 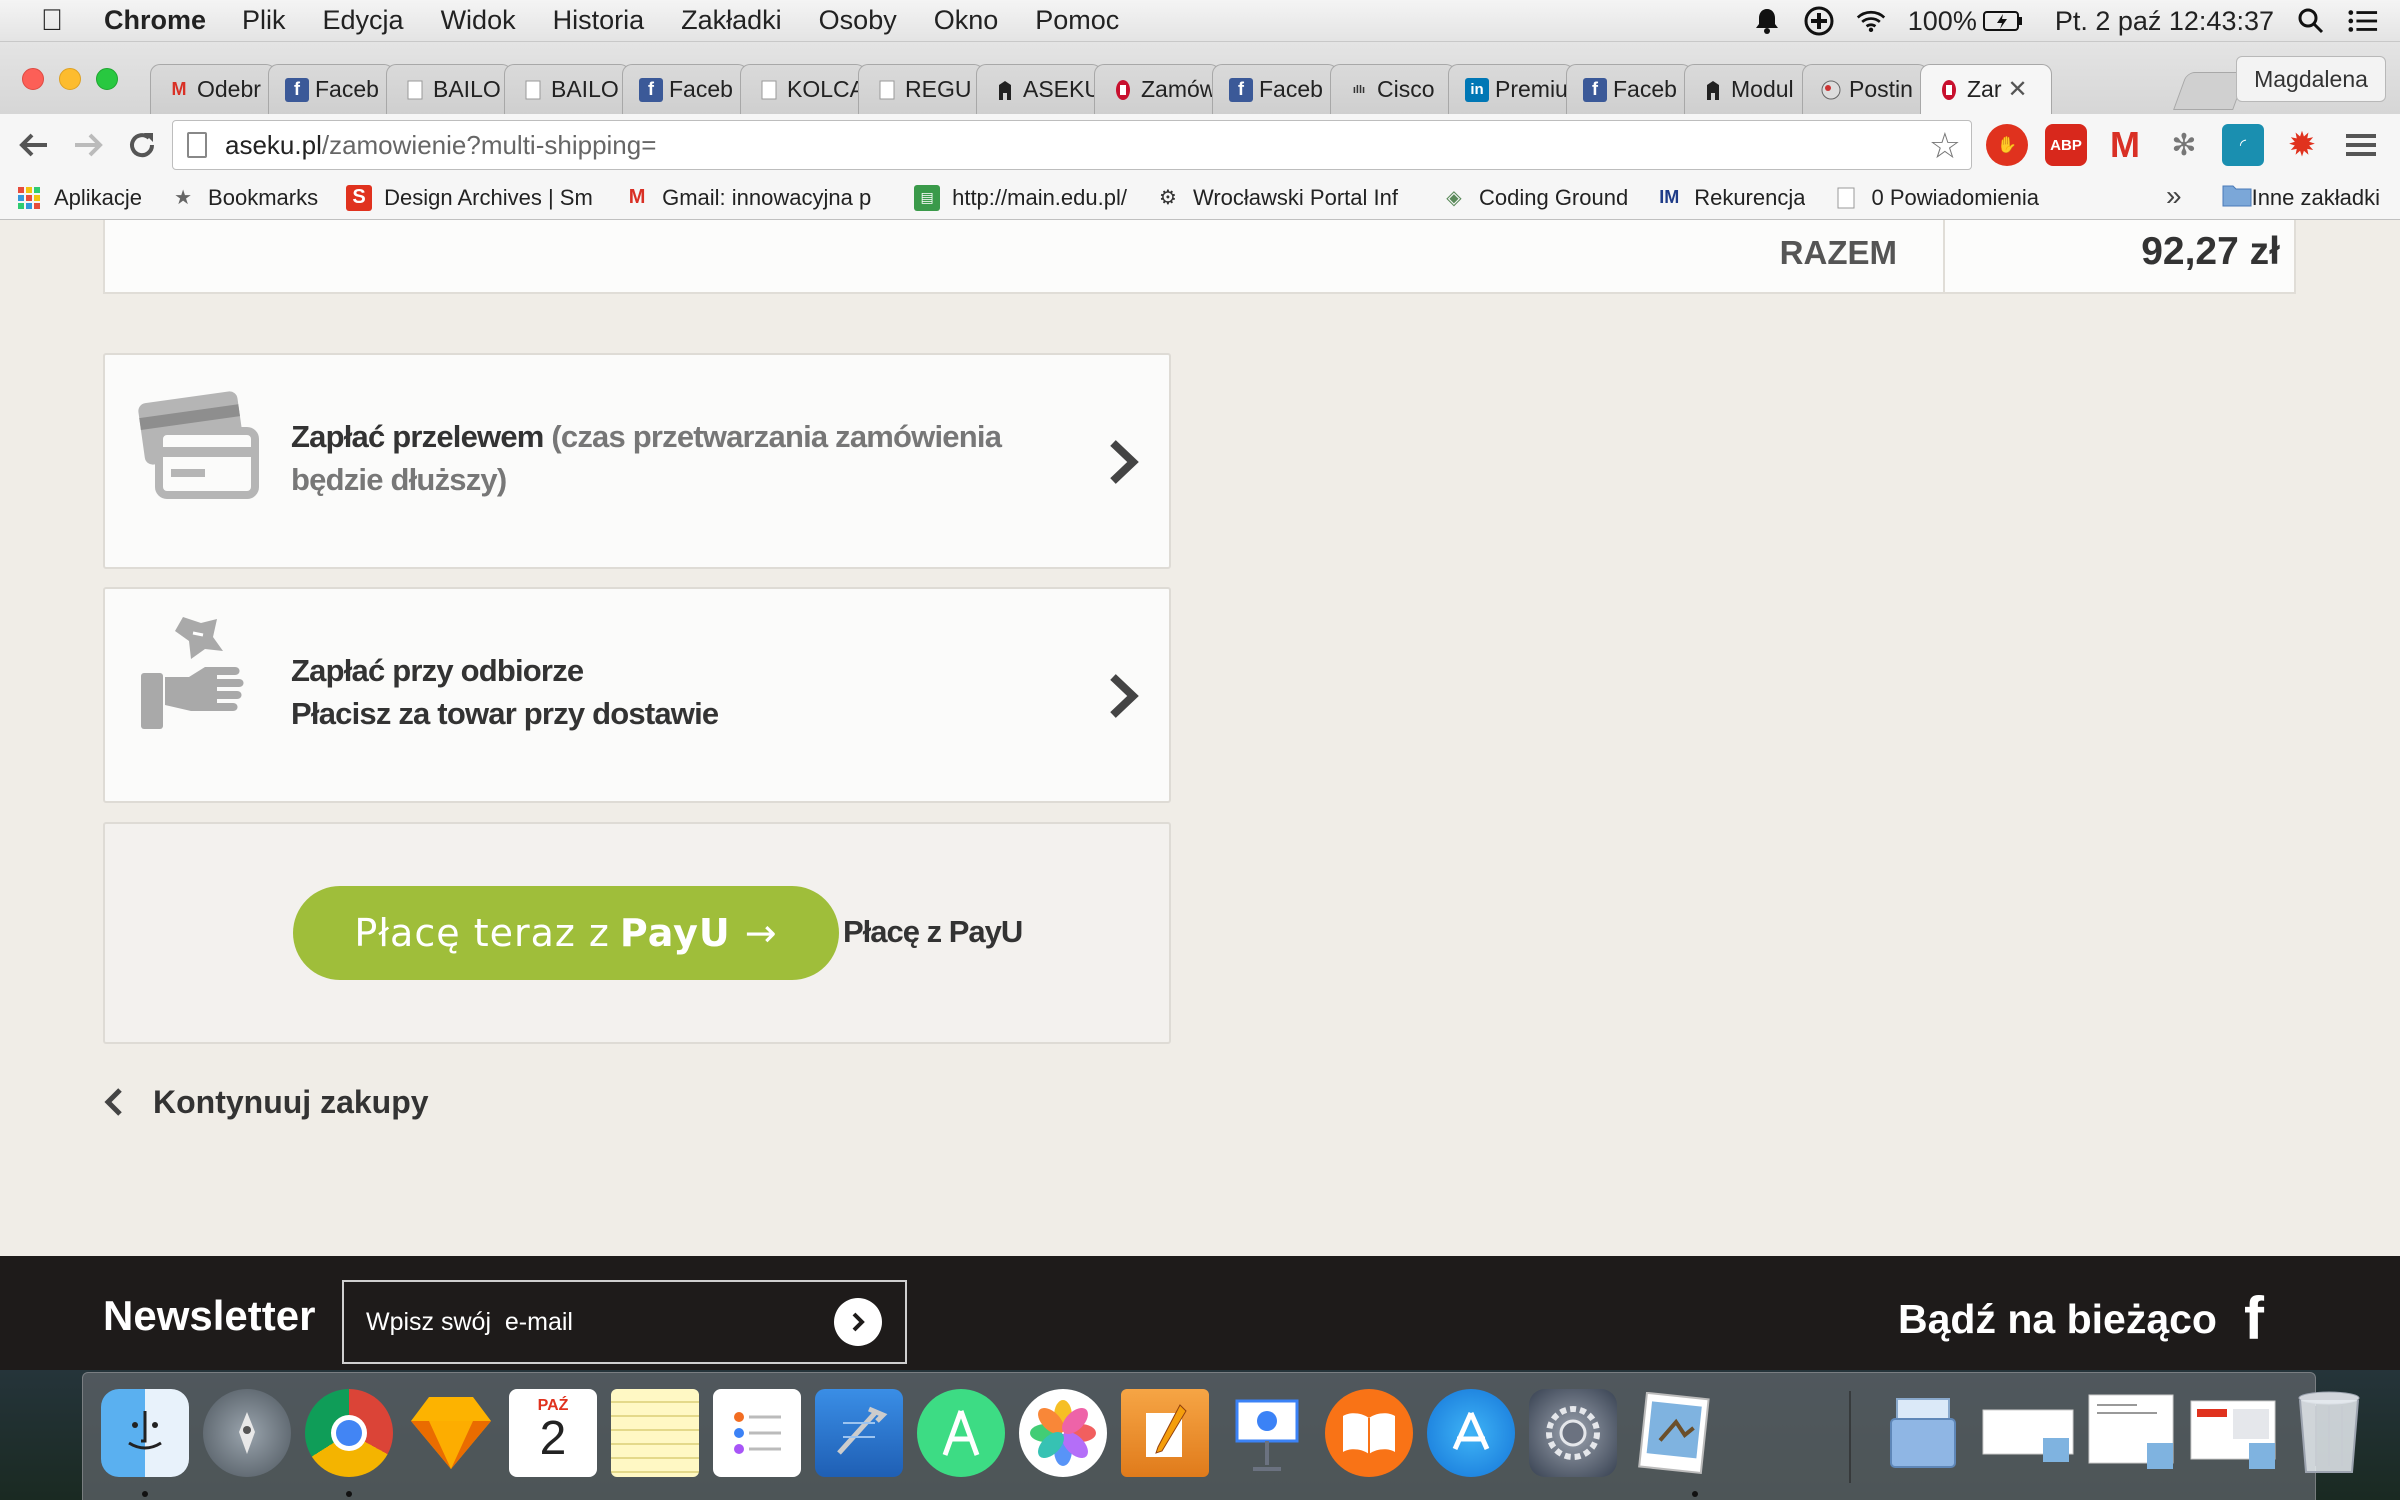 I want to click on minimize-window-button, so click(x=70, y=79).